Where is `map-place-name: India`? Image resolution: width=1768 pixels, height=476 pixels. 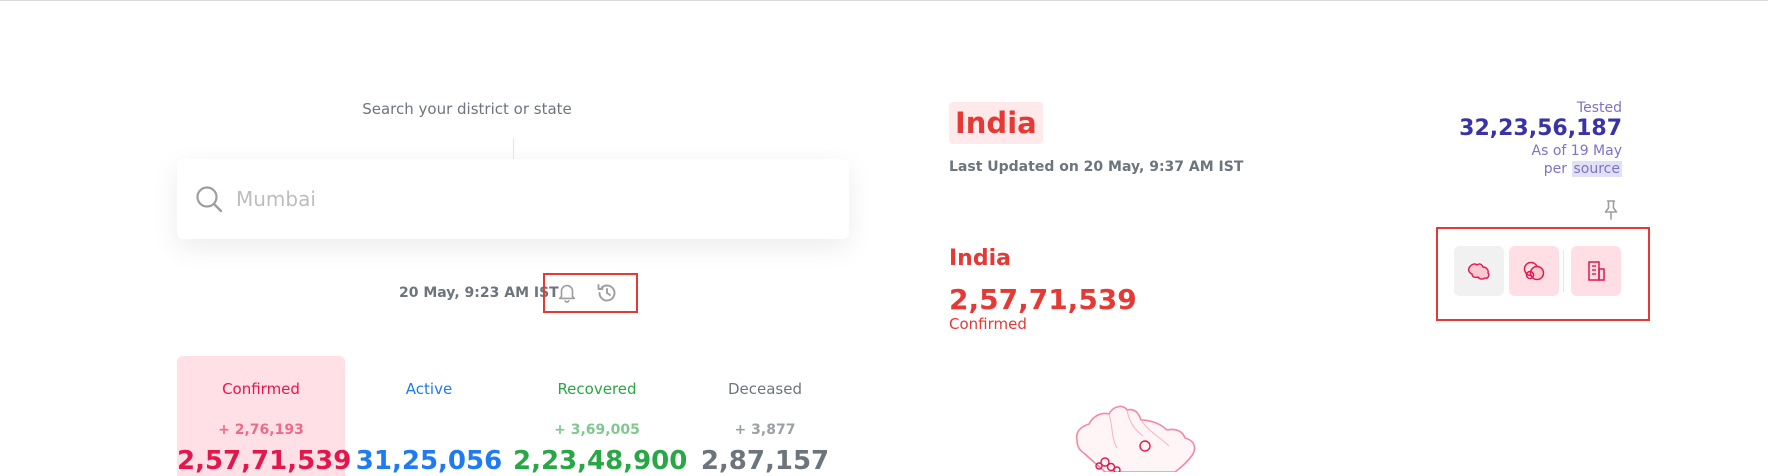
map-place-name: India is located at coordinates (980, 258).